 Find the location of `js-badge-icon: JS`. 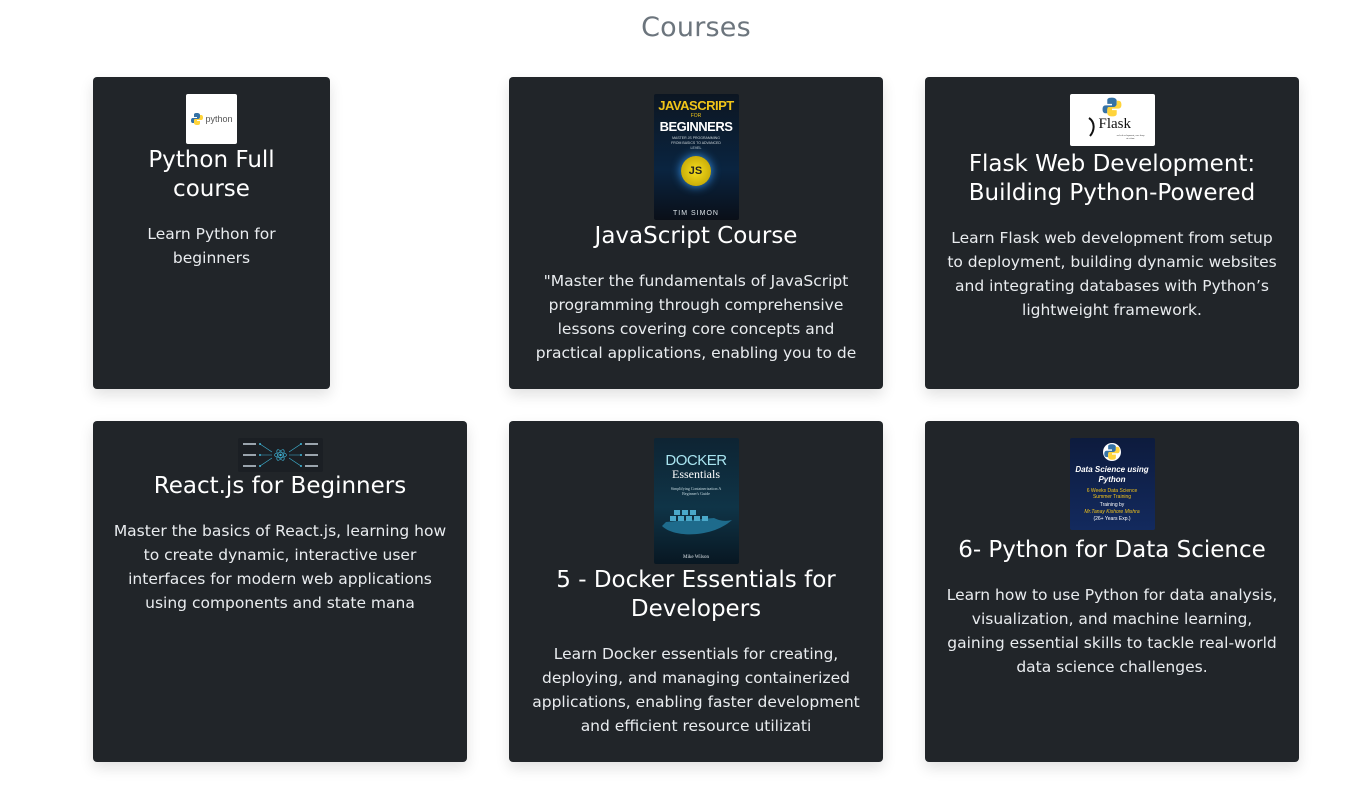

js-badge-icon: JS is located at coordinates (695, 171).